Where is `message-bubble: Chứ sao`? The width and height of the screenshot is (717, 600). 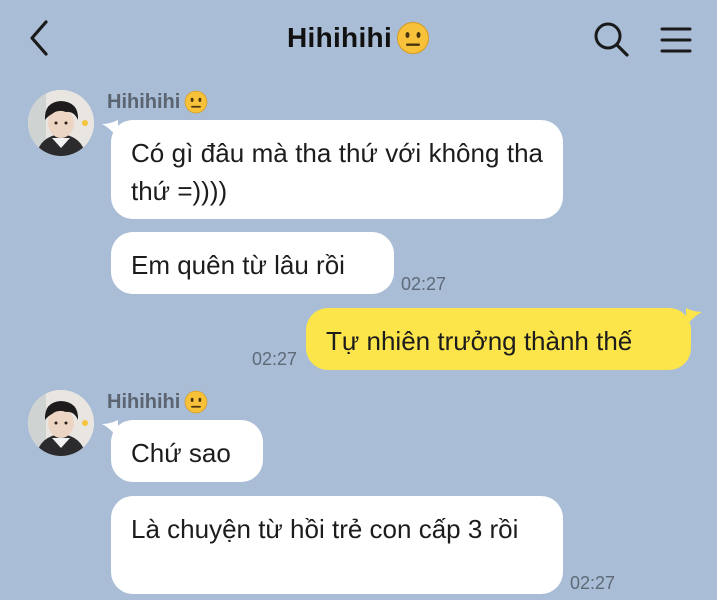
message-bubble: Chứ sao is located at coordinates (187, 451).